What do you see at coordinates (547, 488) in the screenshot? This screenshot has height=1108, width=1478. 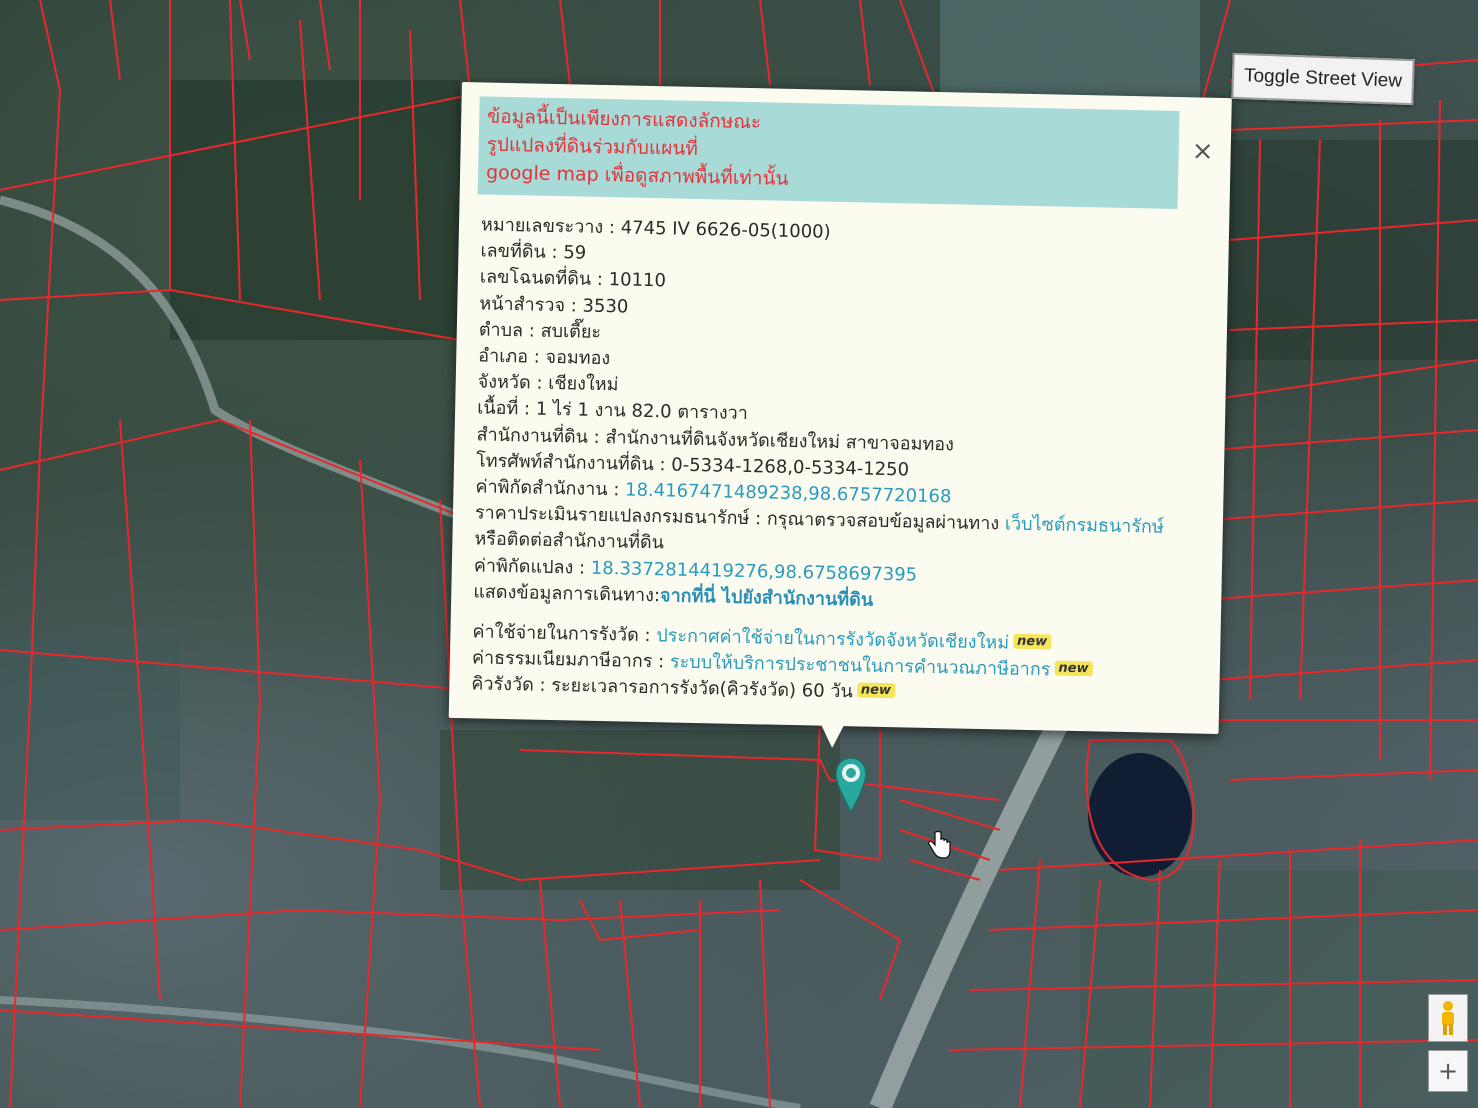 I see `row-label: ค่าพิกัดสำนักงาน :` at bounding box center [547, 488].